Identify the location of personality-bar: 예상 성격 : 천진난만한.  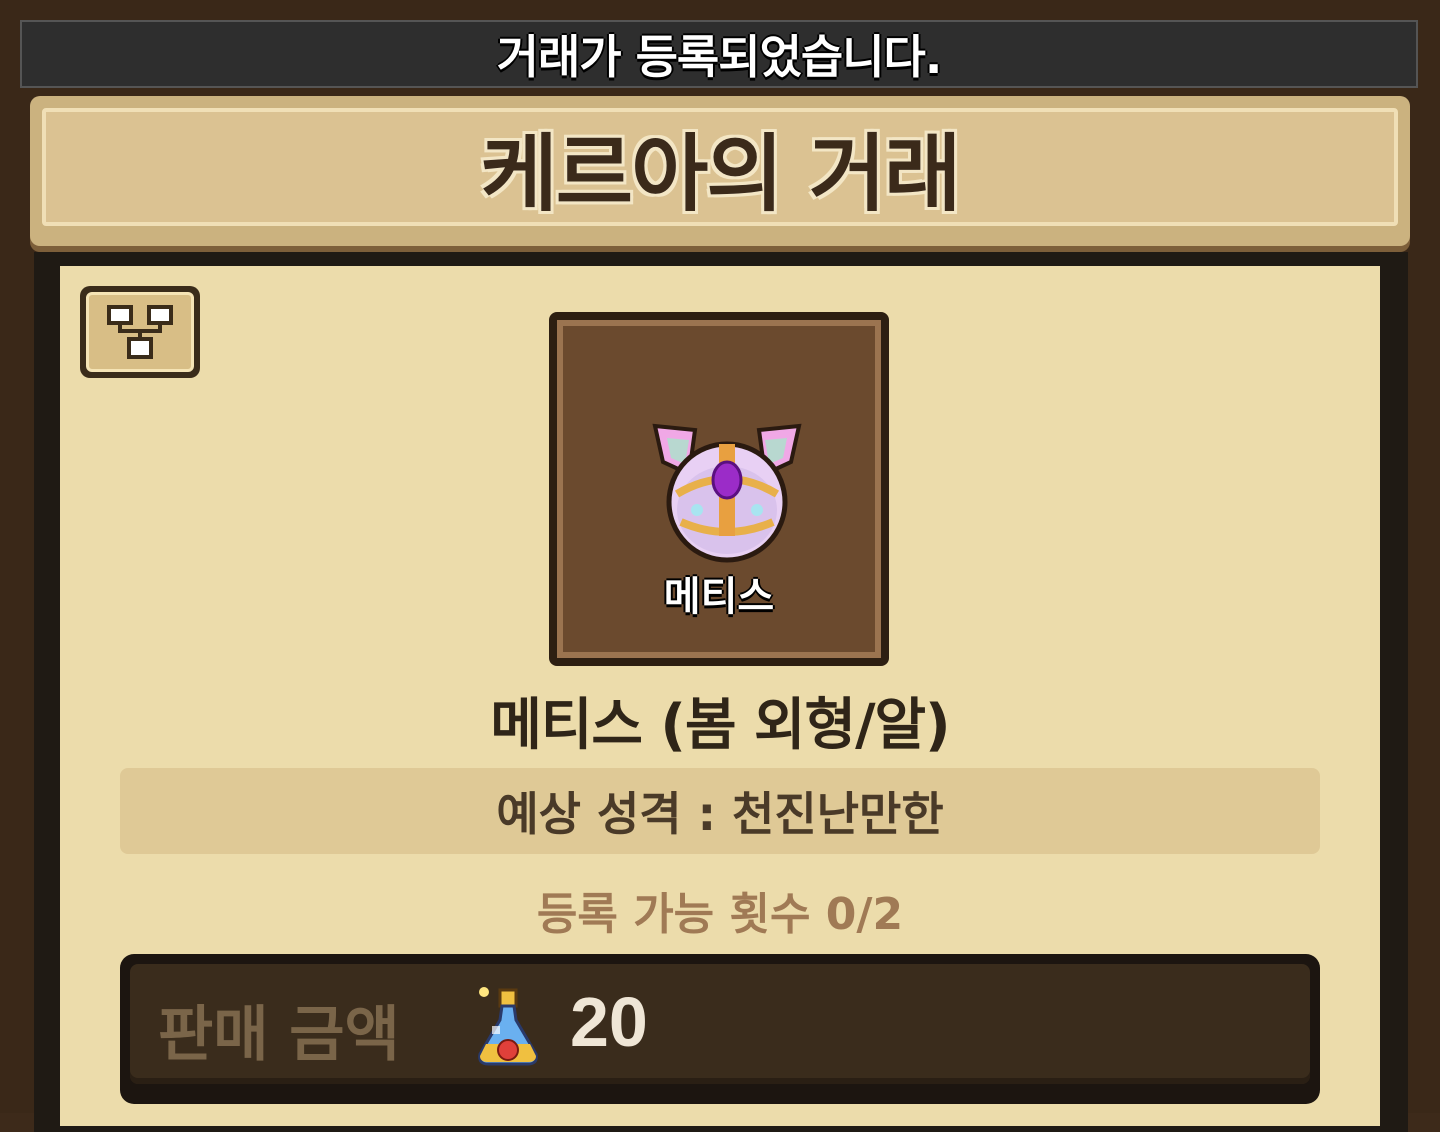
(720, 811).